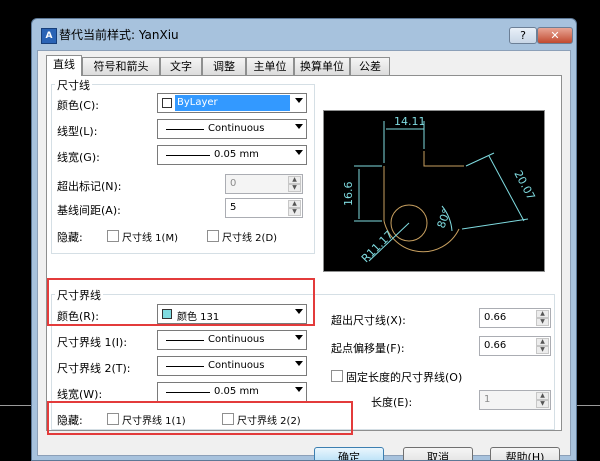 This screenshot has height=461, width=600. Describe the element at coordinates (377, 246) in the screenshot. I see `preview-dim-radius: R11.17` at that location.